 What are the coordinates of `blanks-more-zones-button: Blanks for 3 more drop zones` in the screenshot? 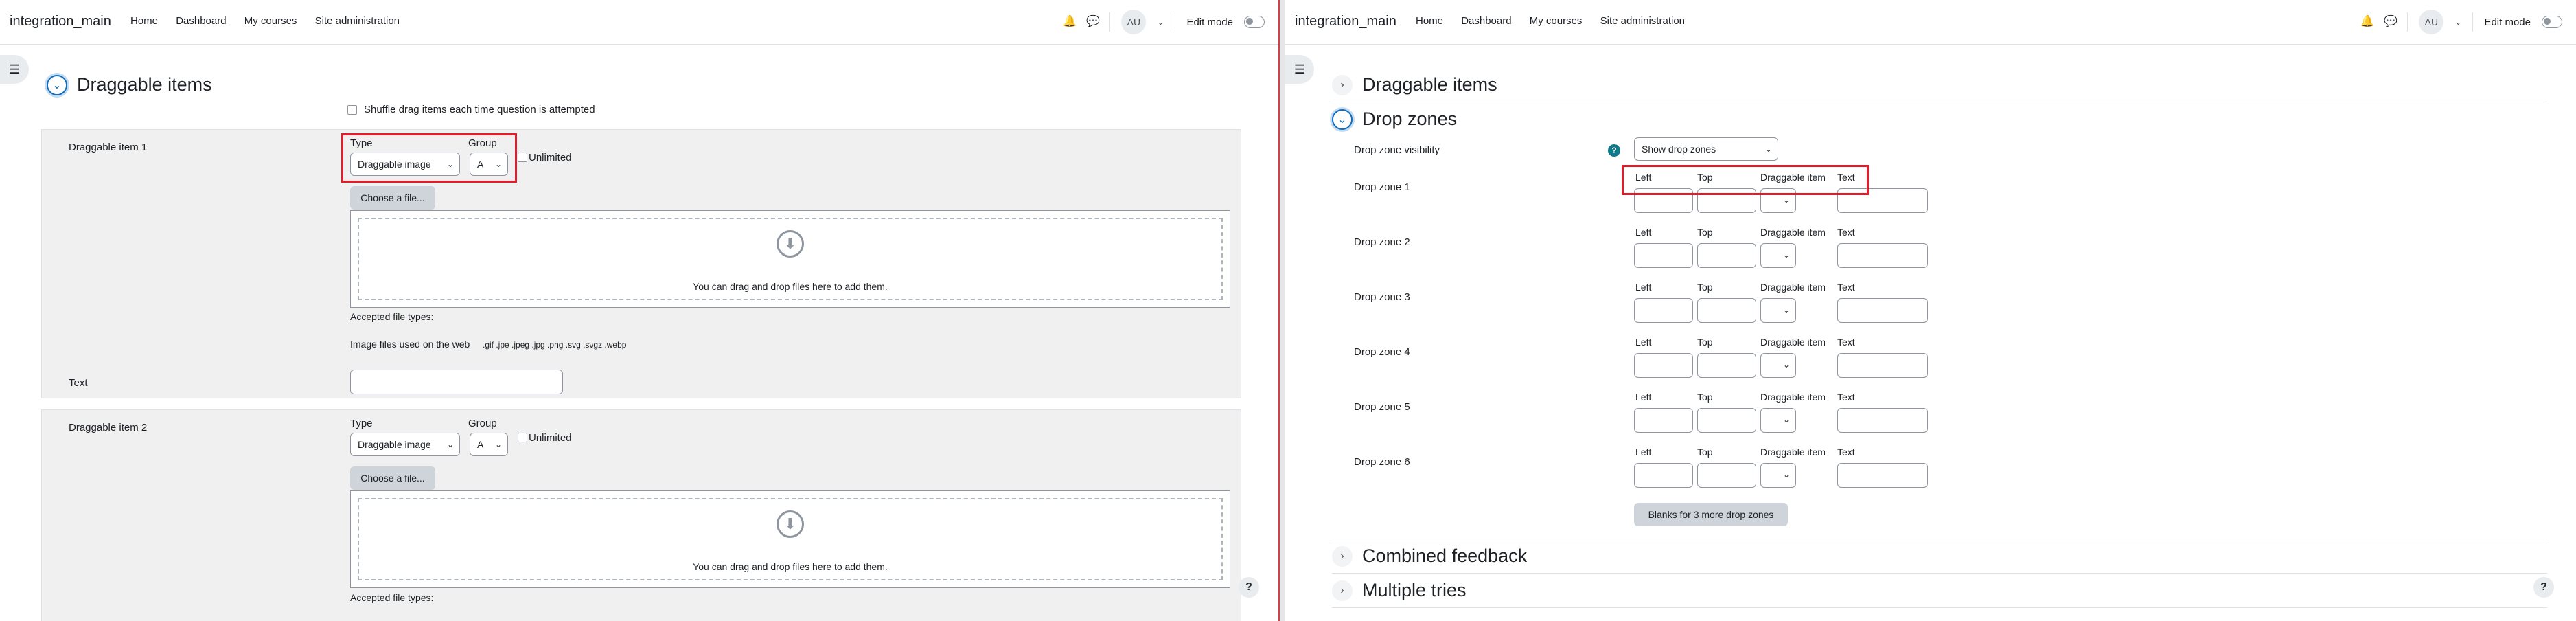 It's located at (1711, 514).